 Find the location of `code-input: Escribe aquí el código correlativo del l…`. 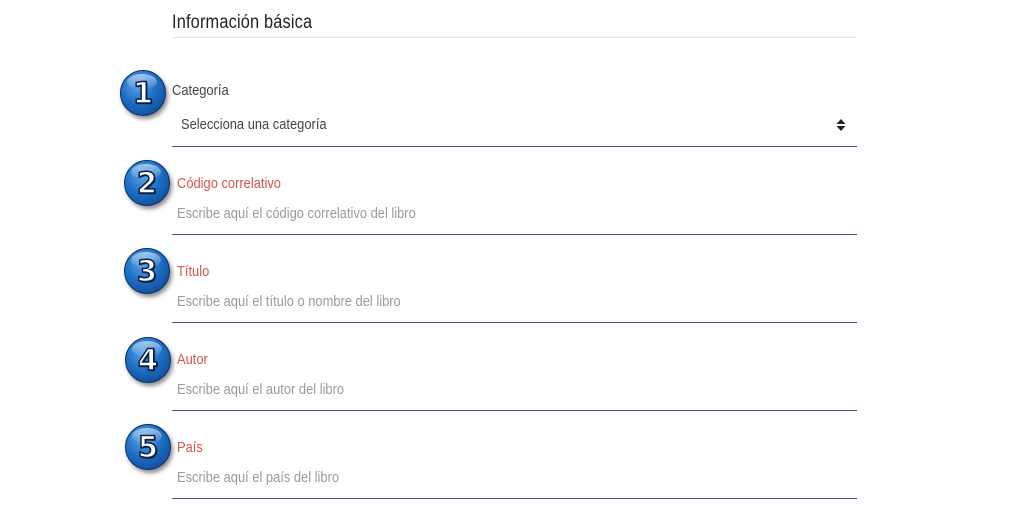

code-input: Escribe aquí el código correlativo del l… is located at coordinates (514, 215).